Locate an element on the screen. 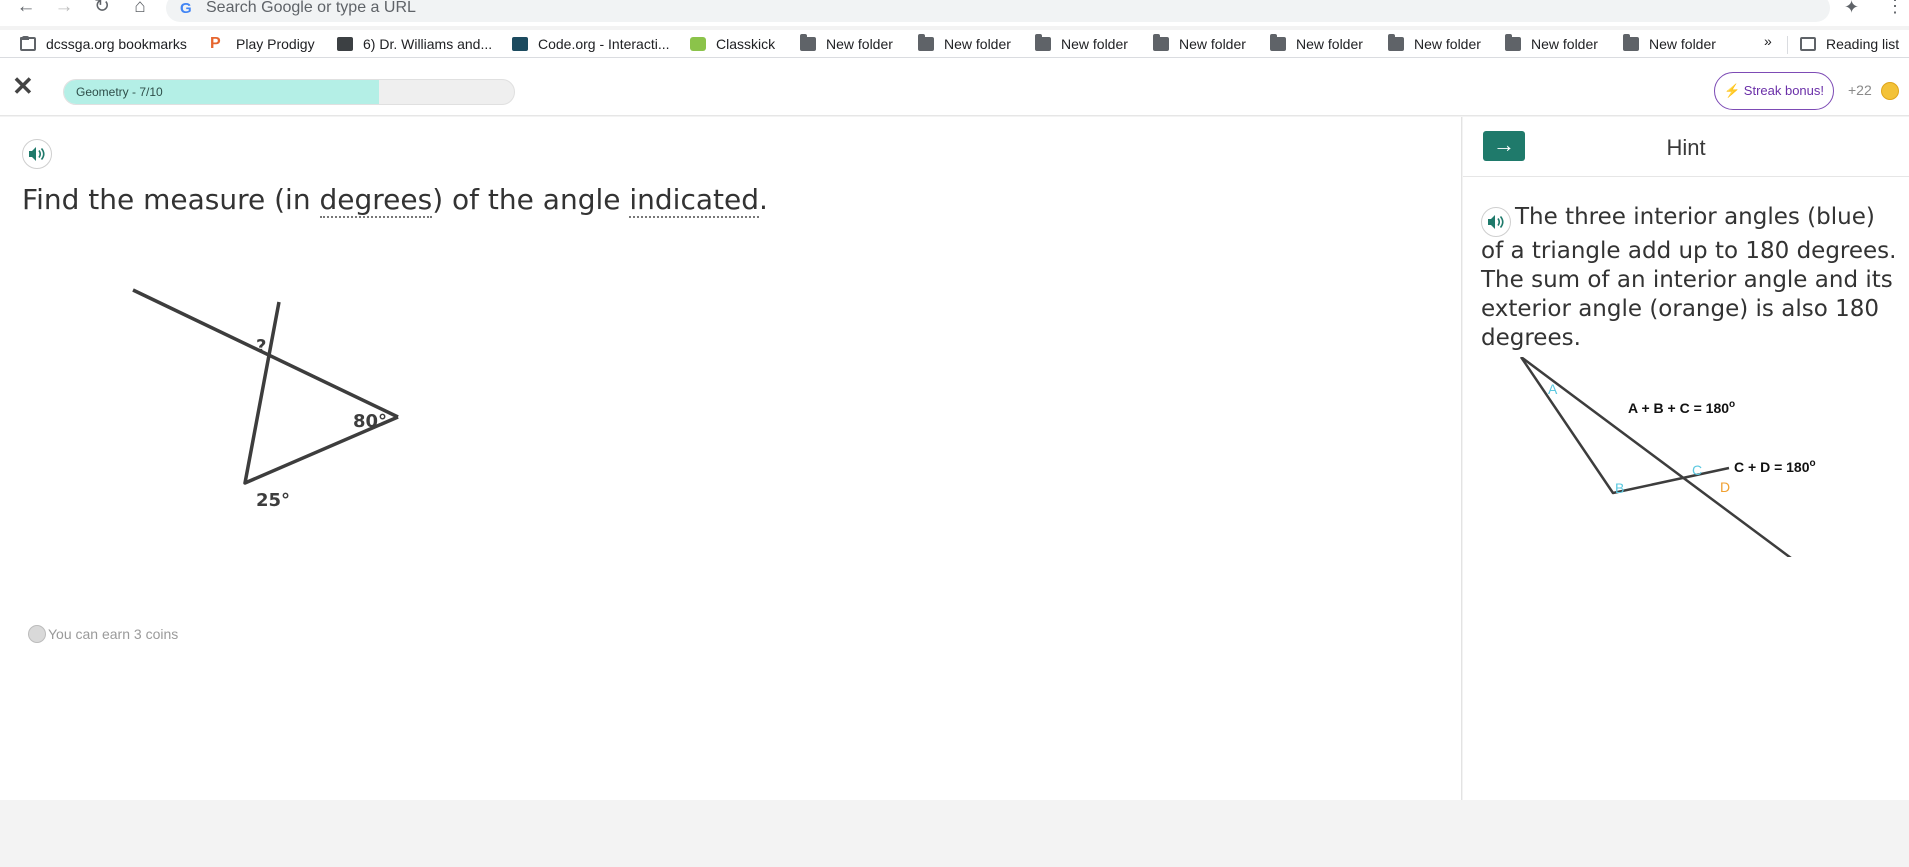 Image resolution: width=1909 pixels, height=867 pixels. arrow-right-icon: → is located at coordinates (1504, 144).